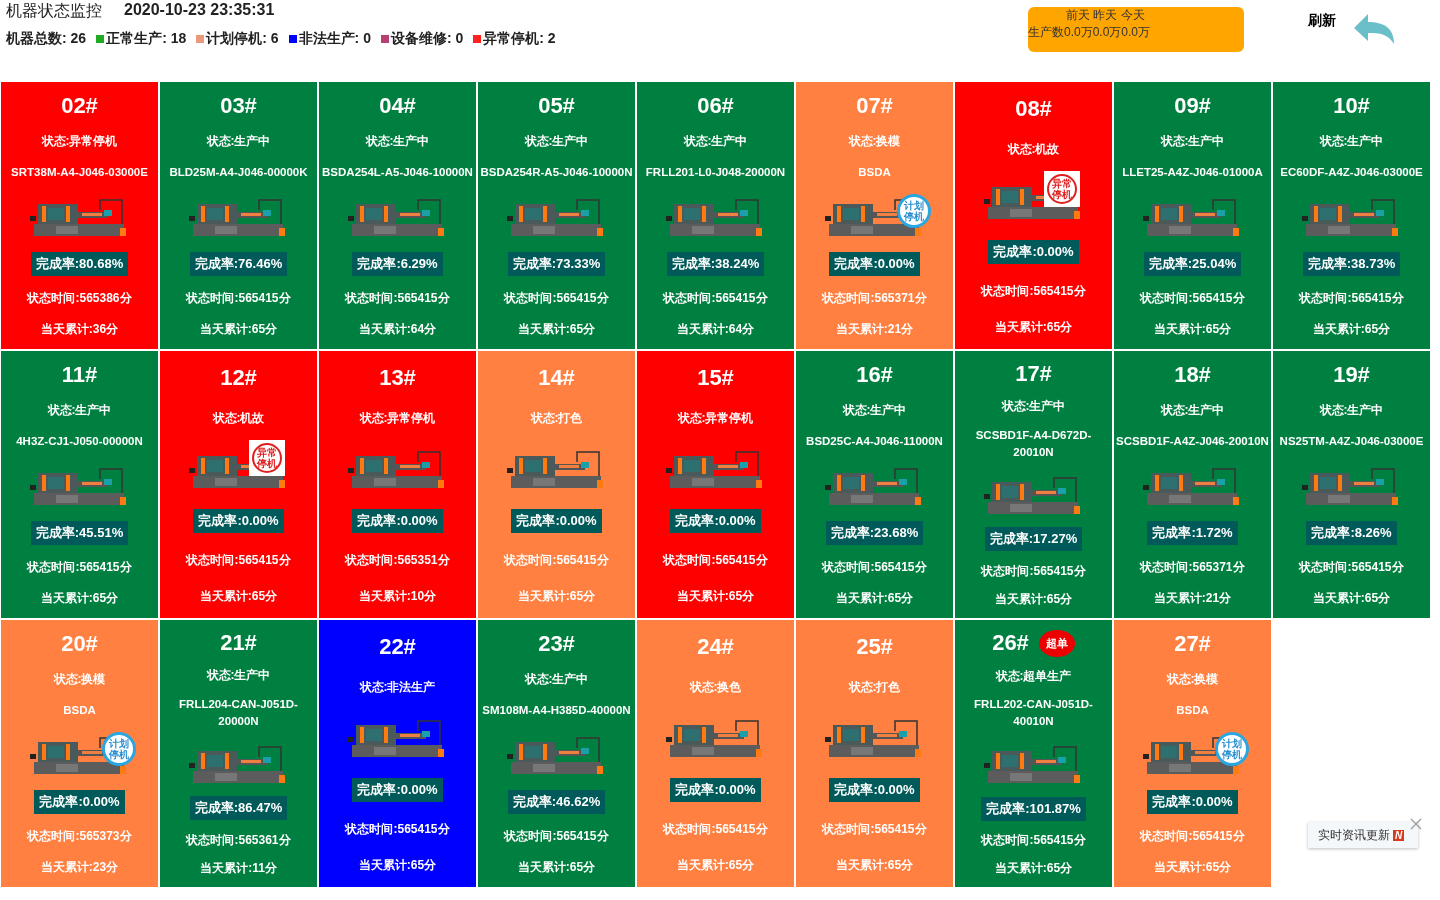  What do you see at coordinates (146, 39) in the screenshot?
I see `legend-label: 正常生产: 18` at bounding box center [146, 39].